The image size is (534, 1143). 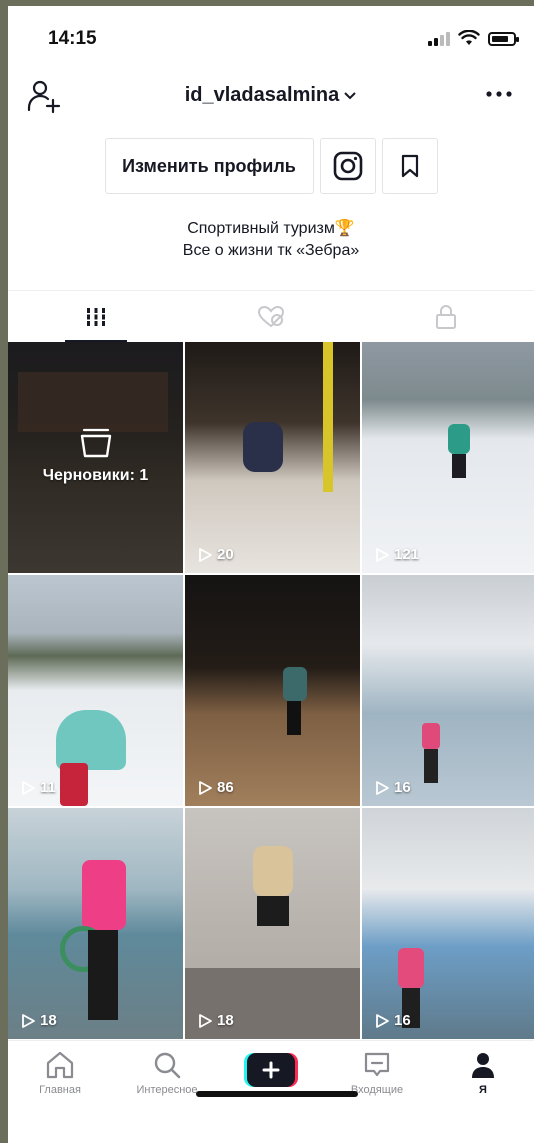 I want to click on video-thumbnail: 20, so click(x=272, y=457).